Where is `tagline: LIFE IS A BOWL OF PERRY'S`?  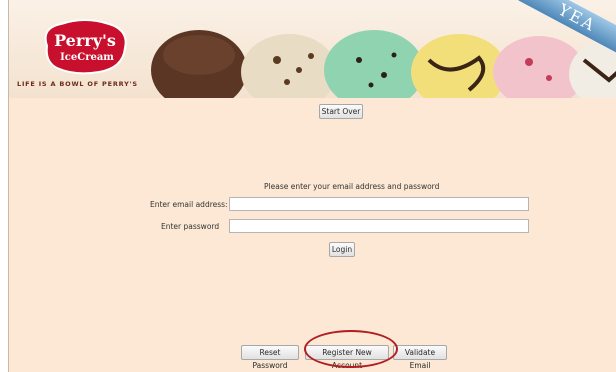 tagline: LIFE IS A BOWL OF PERRY'S is located at coordinates (77, 84).